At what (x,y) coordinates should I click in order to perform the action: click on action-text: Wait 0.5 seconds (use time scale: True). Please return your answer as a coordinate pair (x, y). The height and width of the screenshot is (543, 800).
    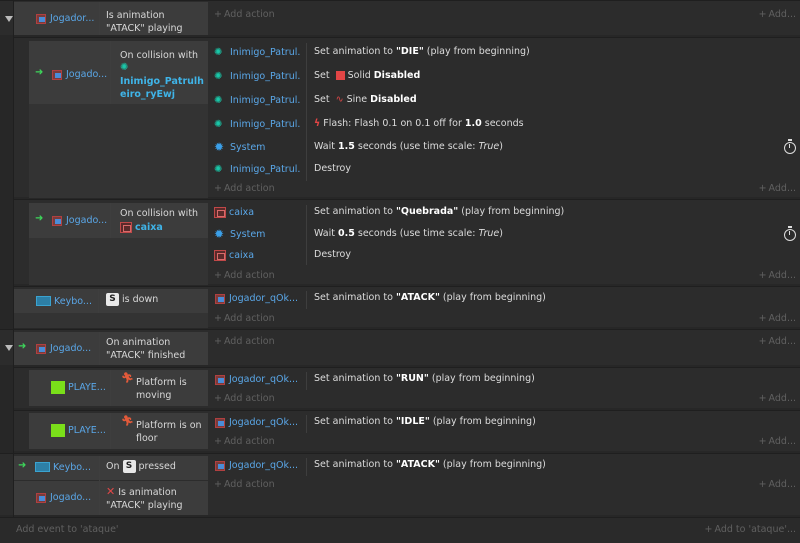
    Looking at the image, I should click on (408, 233).